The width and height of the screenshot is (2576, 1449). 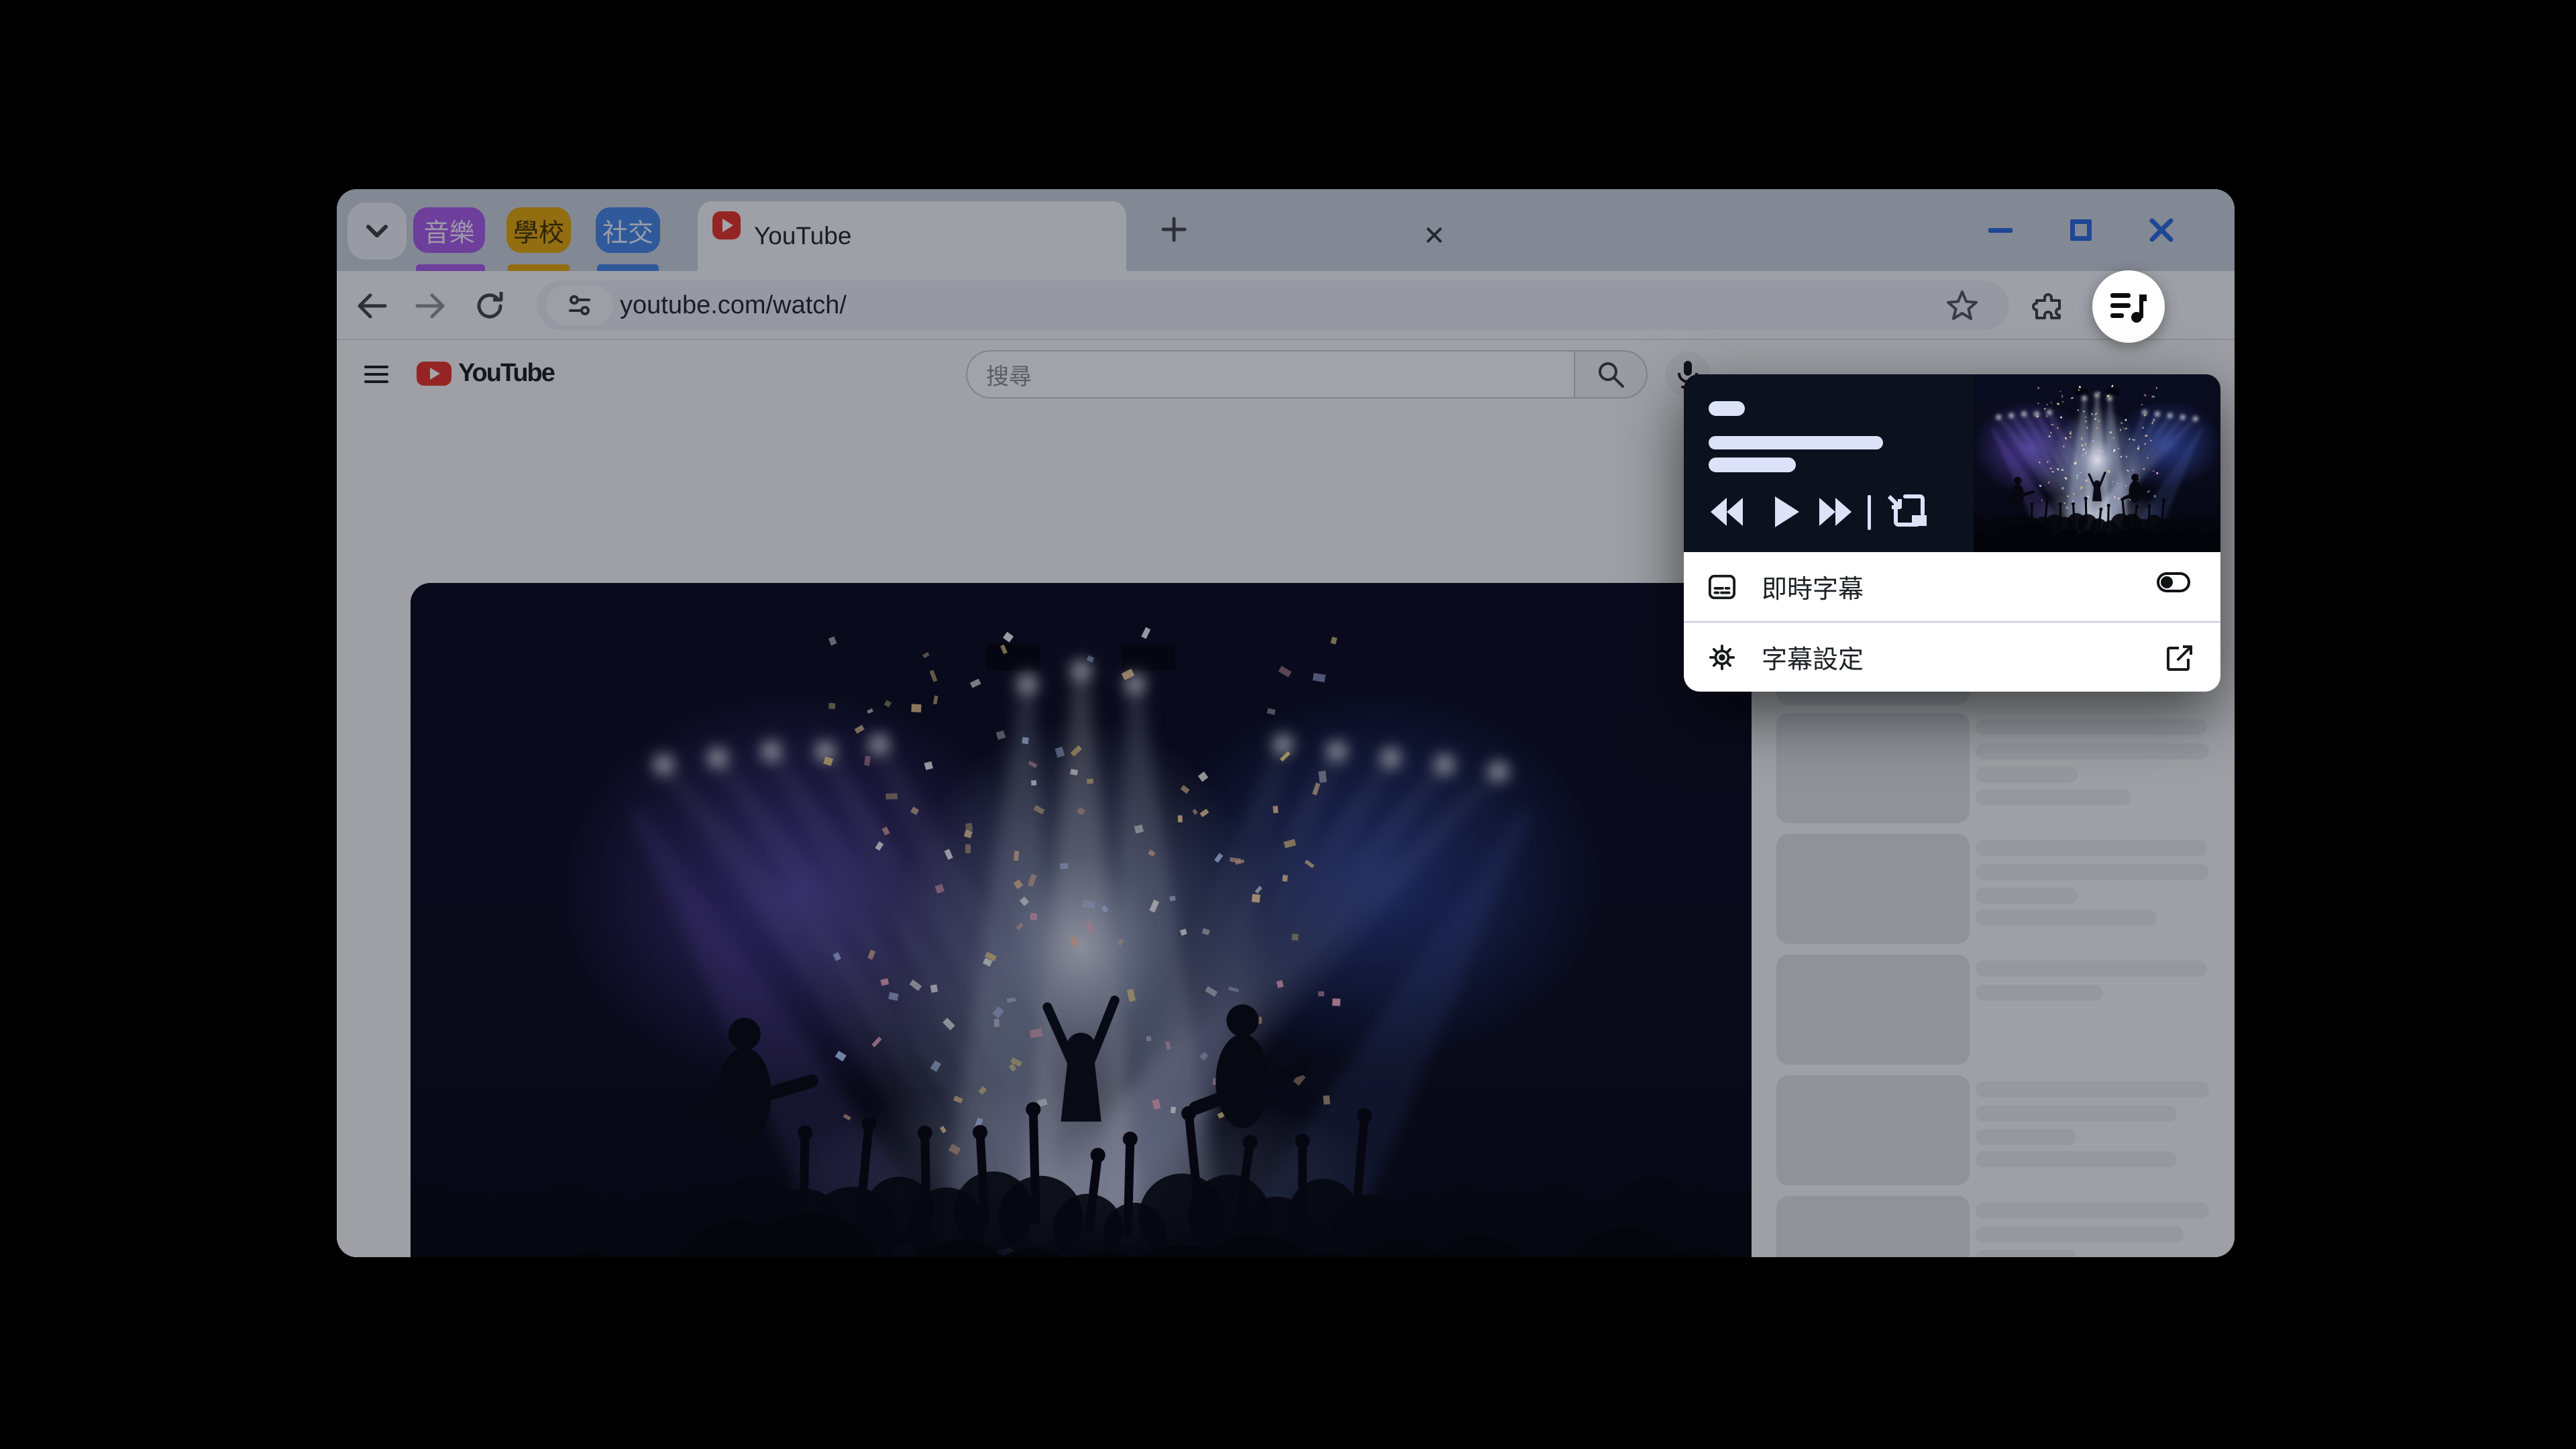 I want to click on caption-settings-label: 字幕設定, so click(x=1813, y=660).